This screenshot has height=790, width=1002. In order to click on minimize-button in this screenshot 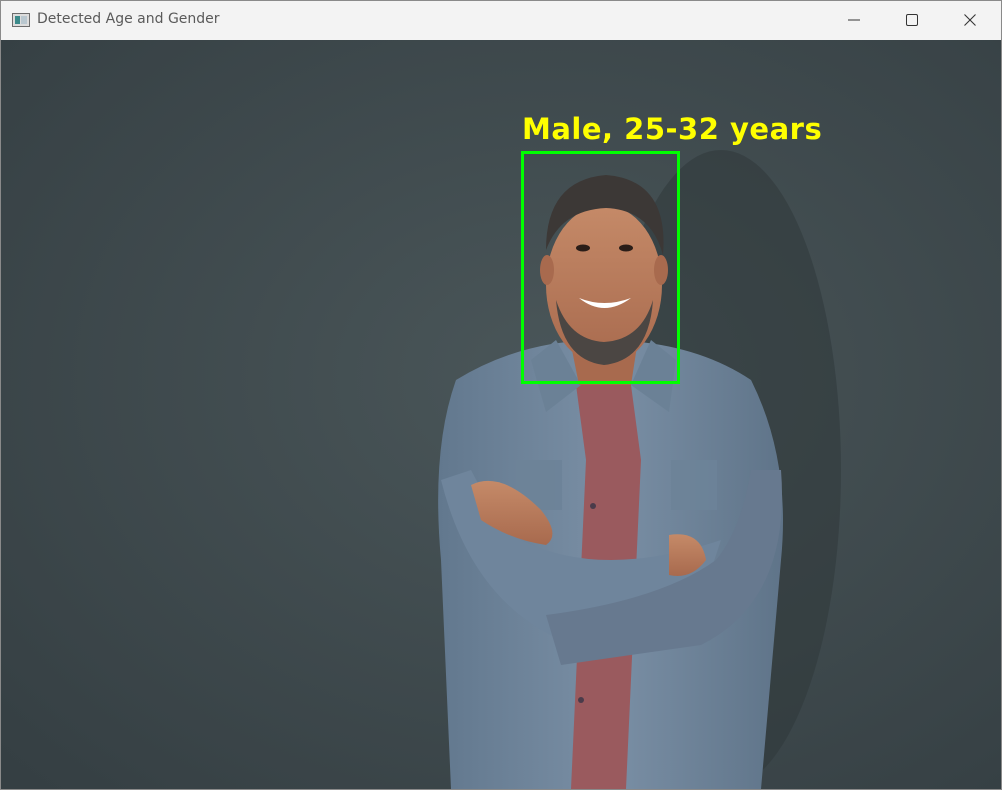, I will do `click(855, 20)`.